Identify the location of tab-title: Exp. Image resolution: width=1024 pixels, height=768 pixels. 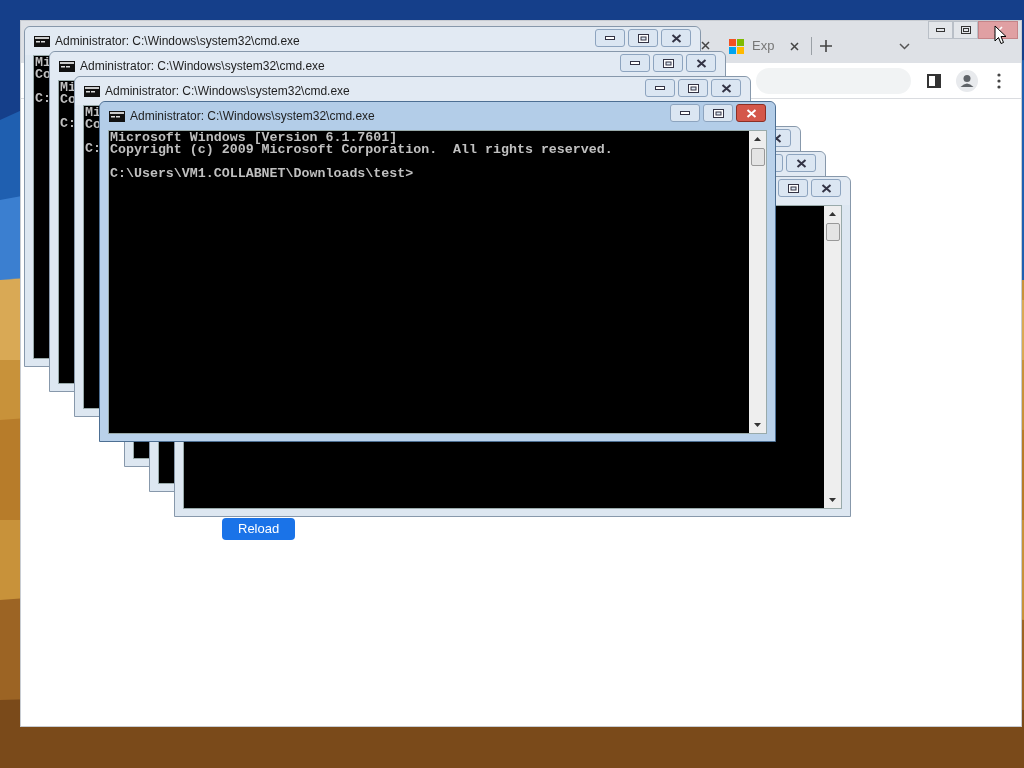
(764, 46).